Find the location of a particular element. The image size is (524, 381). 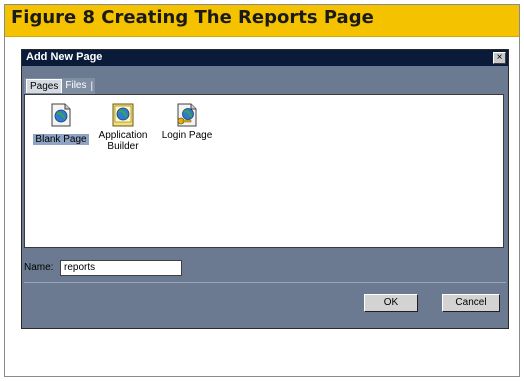

template-label: Login Page is located at coordinates (187, 135).